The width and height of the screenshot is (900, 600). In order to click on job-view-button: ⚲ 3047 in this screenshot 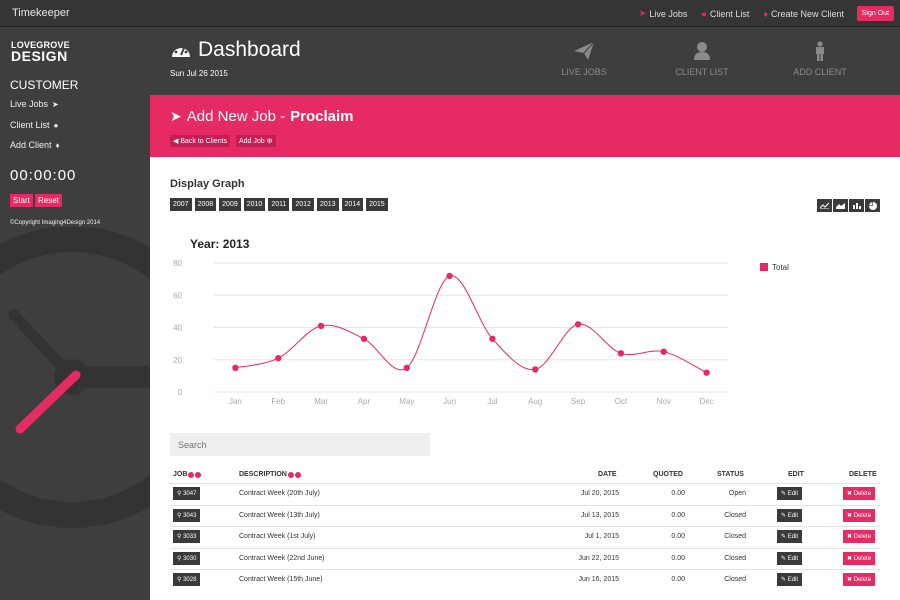, I will do `click(187, 493)`.